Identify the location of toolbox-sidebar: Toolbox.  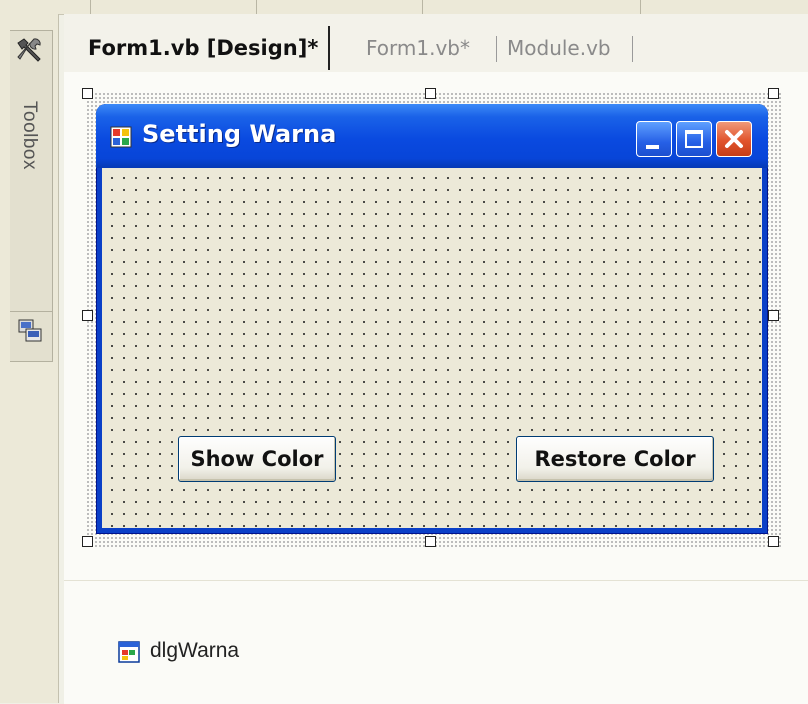
(29, 358).